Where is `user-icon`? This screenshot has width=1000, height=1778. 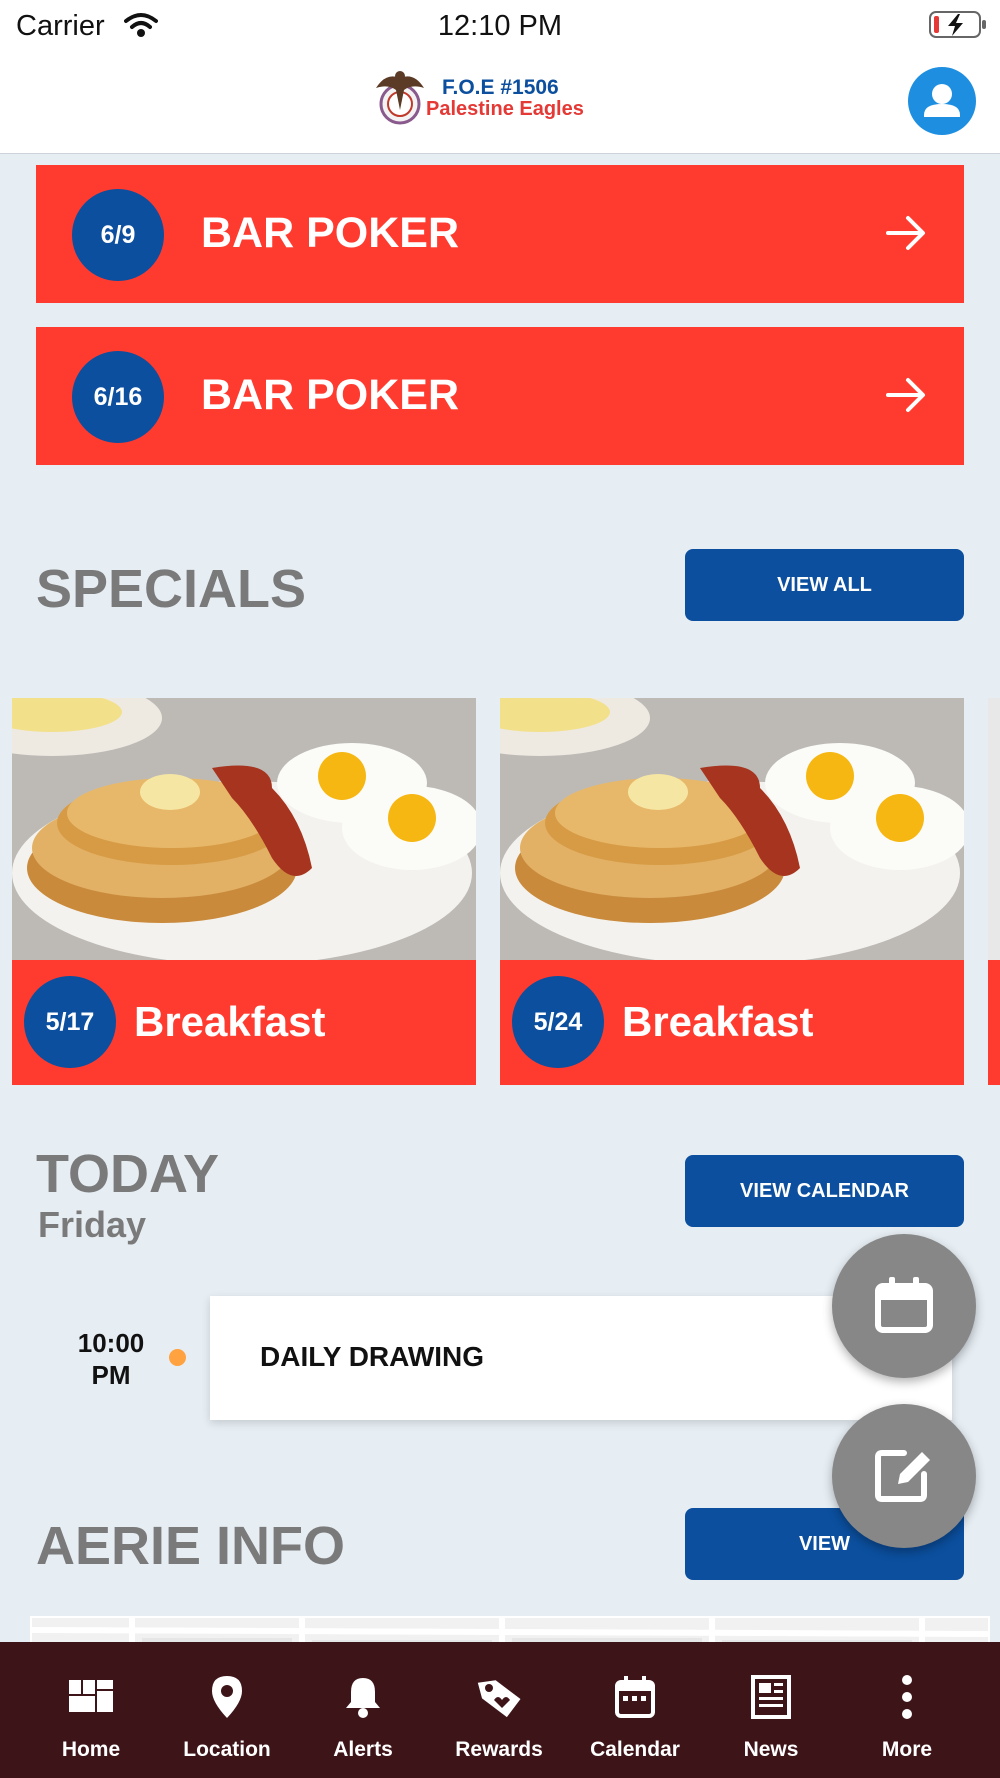 user-icon is located at coordinates (942, 100).